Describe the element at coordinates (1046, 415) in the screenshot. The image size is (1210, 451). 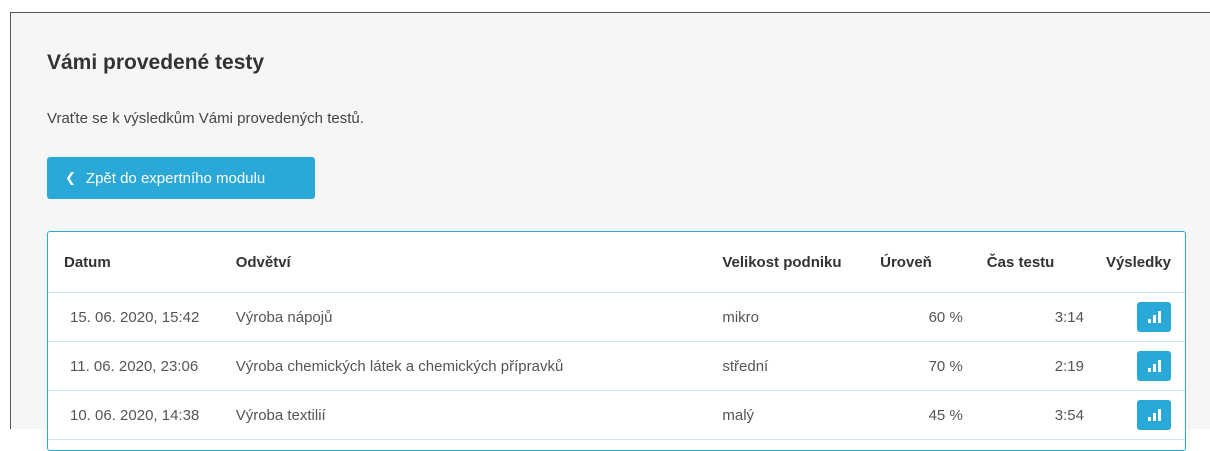
I see `cell-time: 3:54` at that location.